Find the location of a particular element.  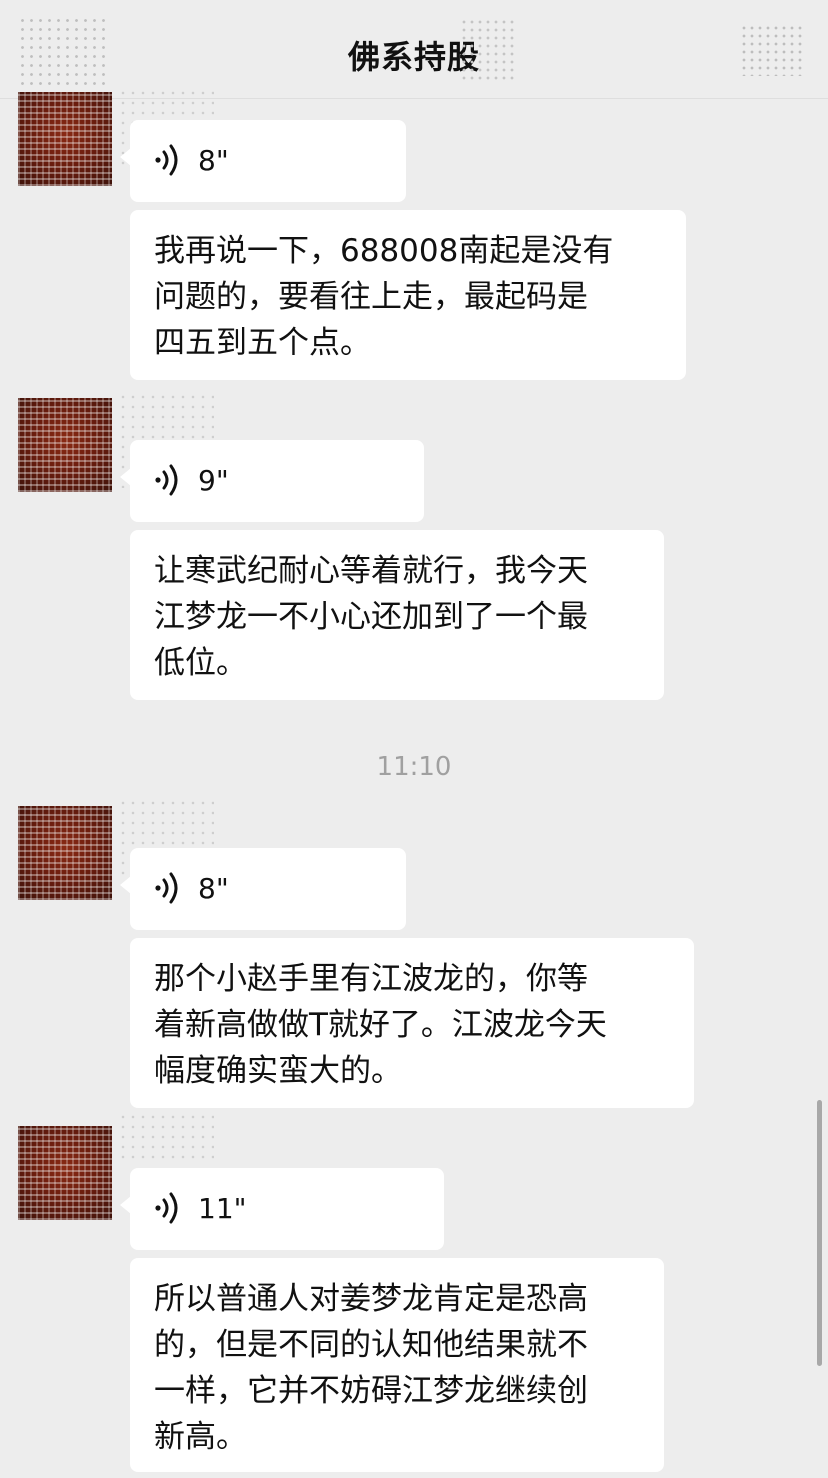

voice-message: 9" is located at coordinates (272, 481).